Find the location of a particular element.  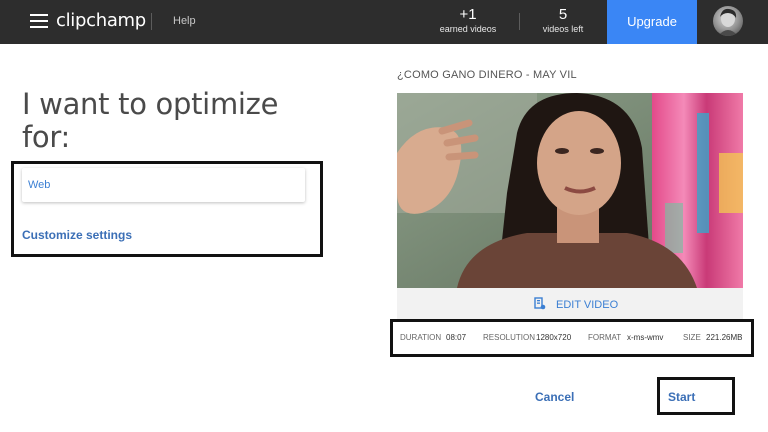

videos-left-stat: 5 videos left is located at coordinates (563, 20).